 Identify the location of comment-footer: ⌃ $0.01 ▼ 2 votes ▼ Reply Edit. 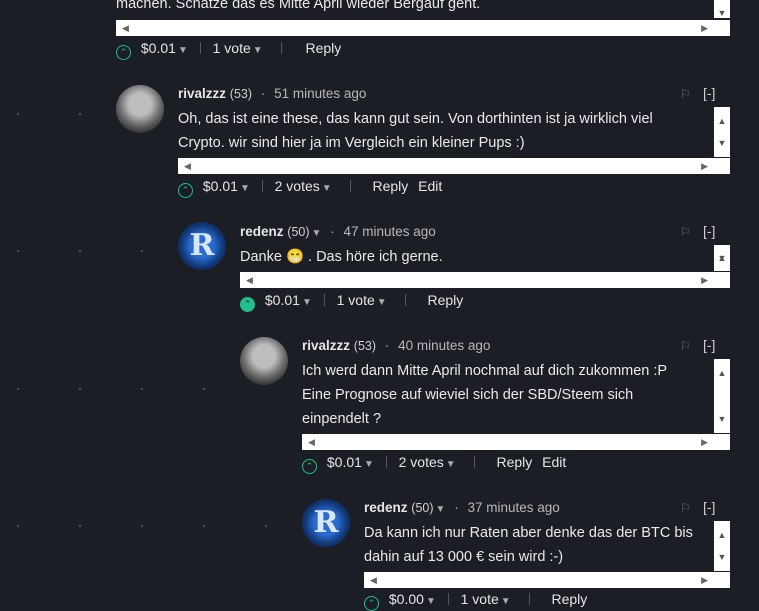
(310, 188).